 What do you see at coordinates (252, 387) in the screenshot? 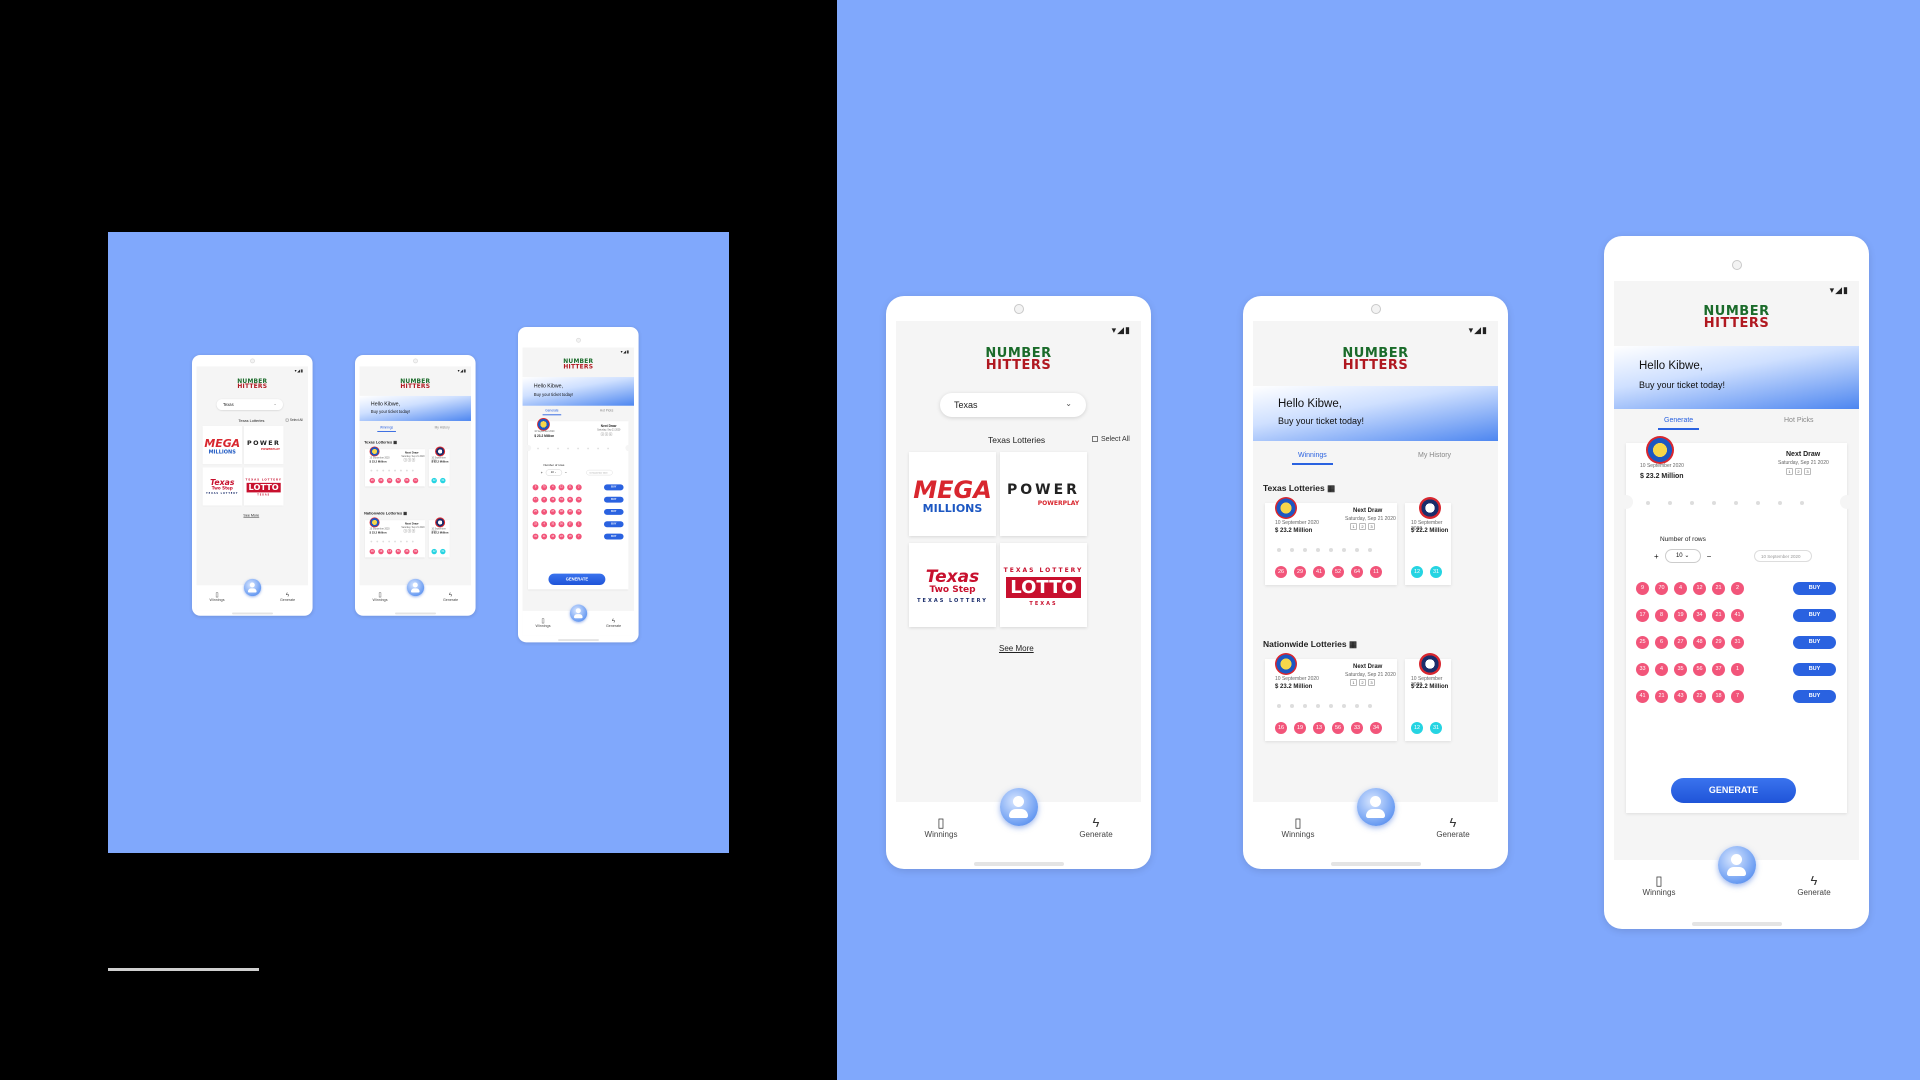
I see `logo-line2: HITTERS` at bounding box center [252, 387].